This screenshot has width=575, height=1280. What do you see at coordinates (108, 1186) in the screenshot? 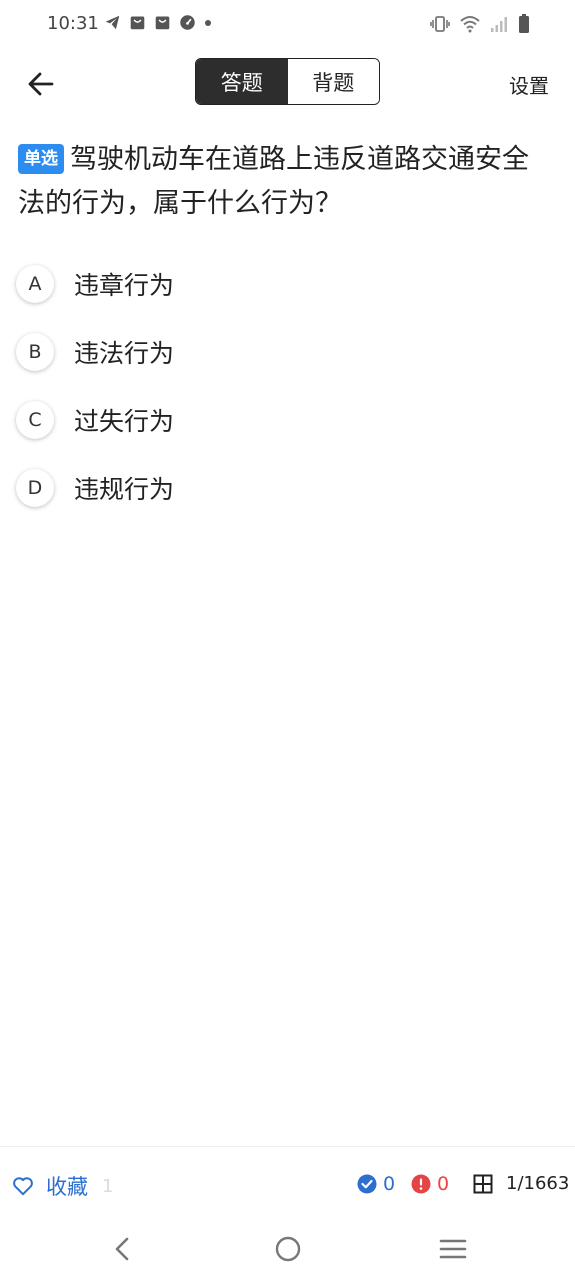
I see `favorite-count: 1` at bounding box center [108, 1186].